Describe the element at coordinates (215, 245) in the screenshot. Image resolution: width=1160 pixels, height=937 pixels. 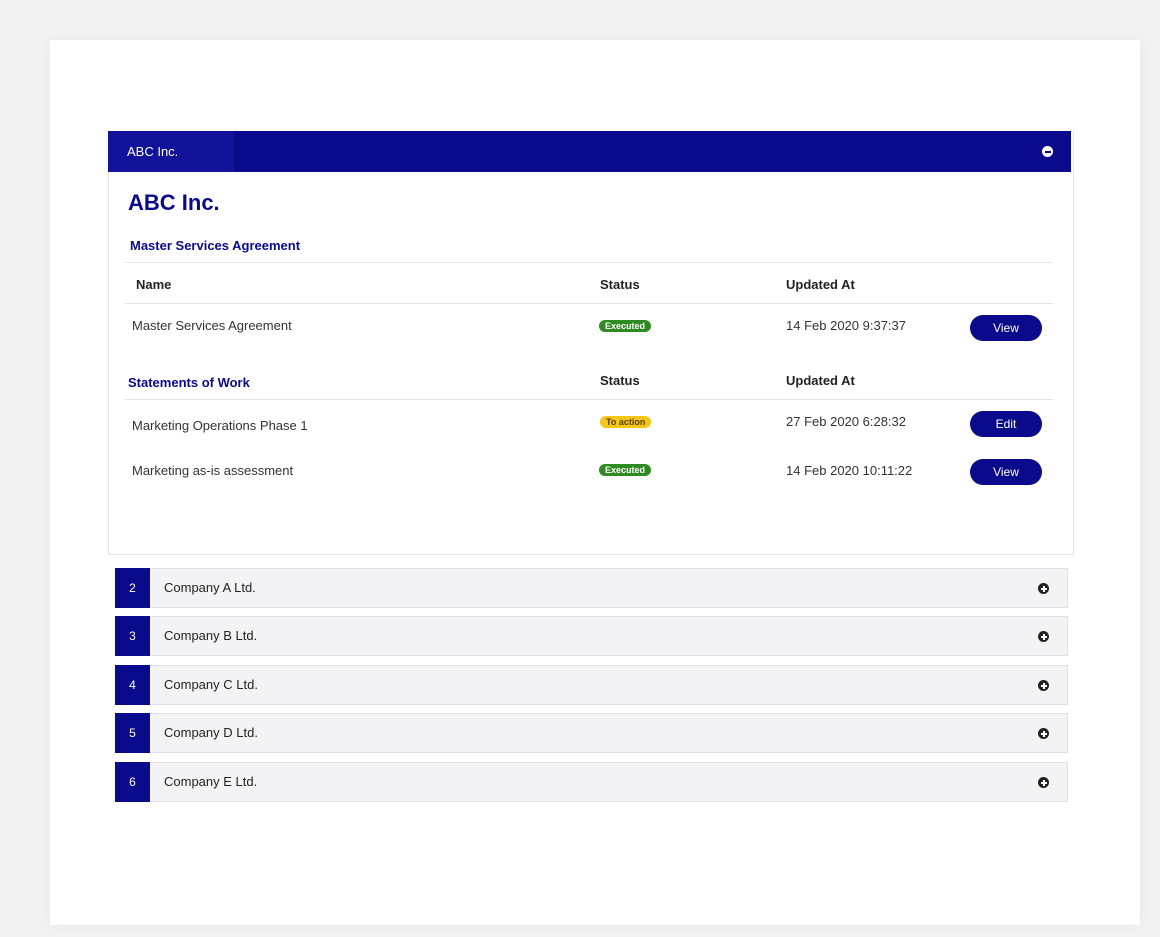
I see `msa-heading: Master Services Agreement` at that location.